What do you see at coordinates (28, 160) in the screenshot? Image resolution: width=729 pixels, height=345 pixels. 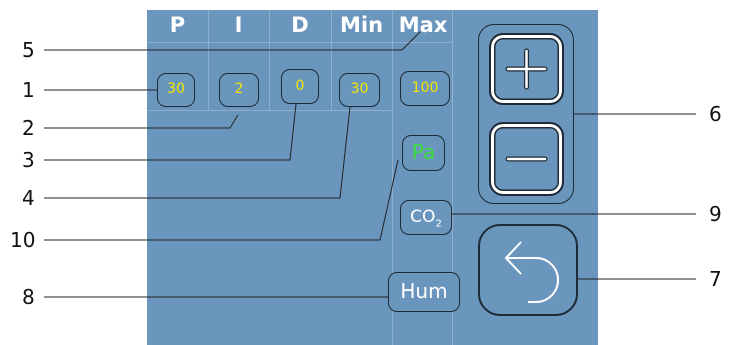 I see `callout-3: 3` at bounding box center [28, 160].